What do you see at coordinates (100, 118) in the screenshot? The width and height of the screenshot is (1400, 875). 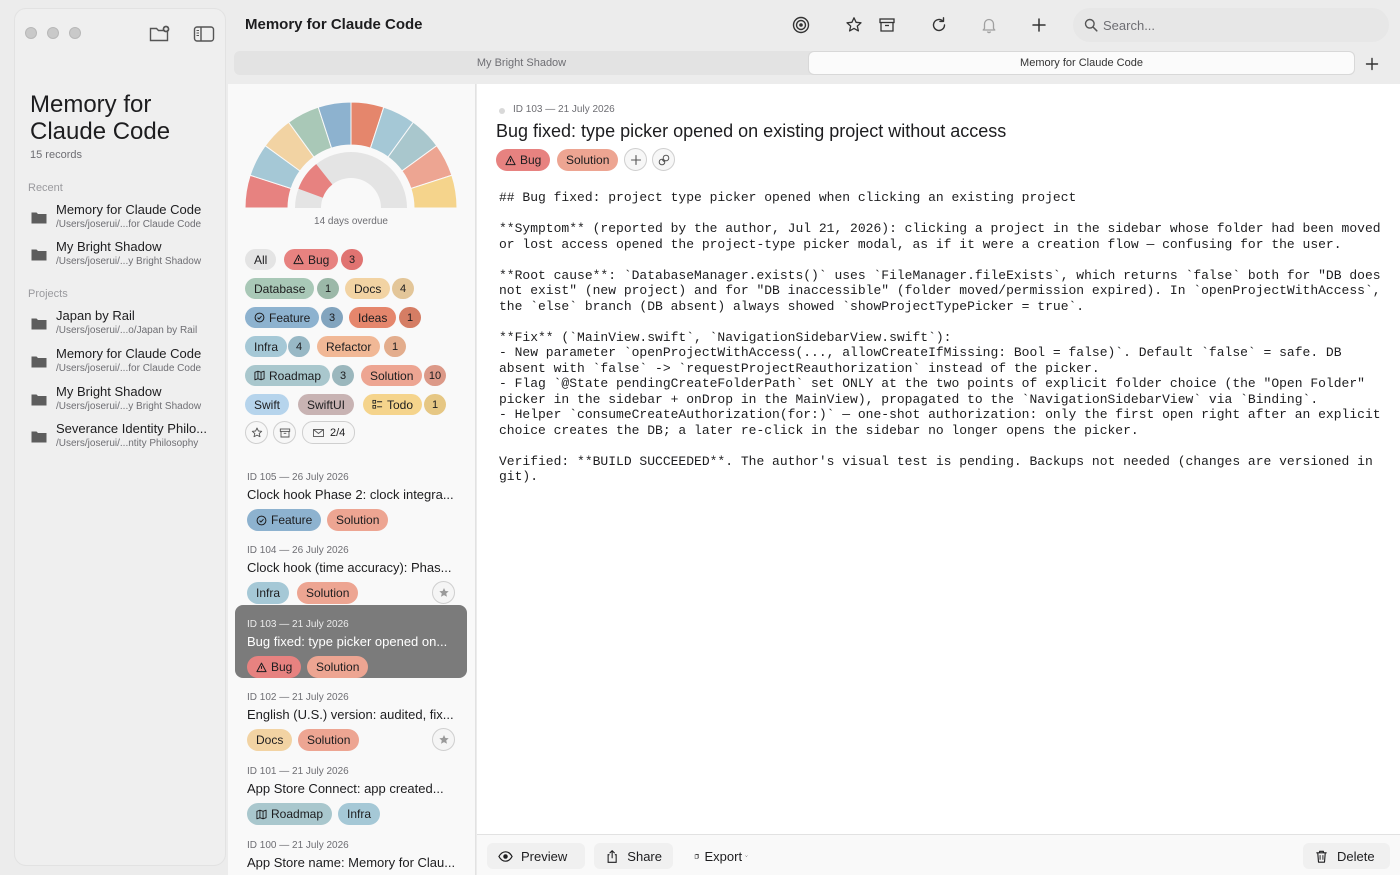 I see `sidebar-project-title: Memory for Claude Code` at bounding box center [100, 118].